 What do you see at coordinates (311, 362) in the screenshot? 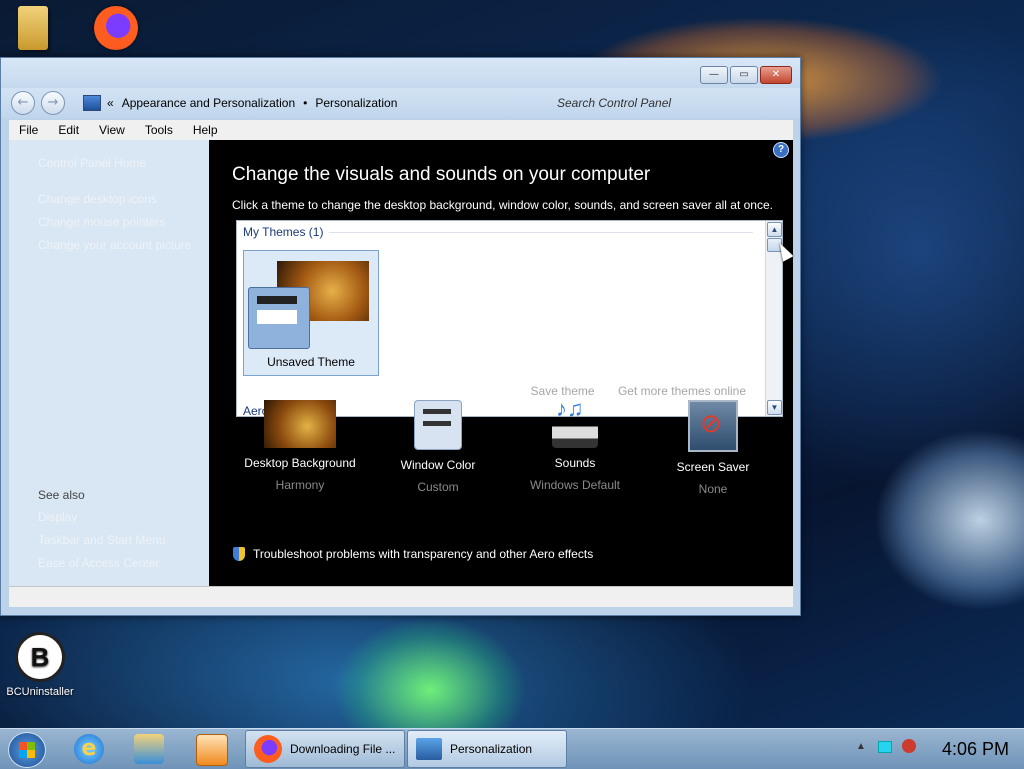
I see `theme-name: Unsaved Theme` at bounding box center [311, 362].